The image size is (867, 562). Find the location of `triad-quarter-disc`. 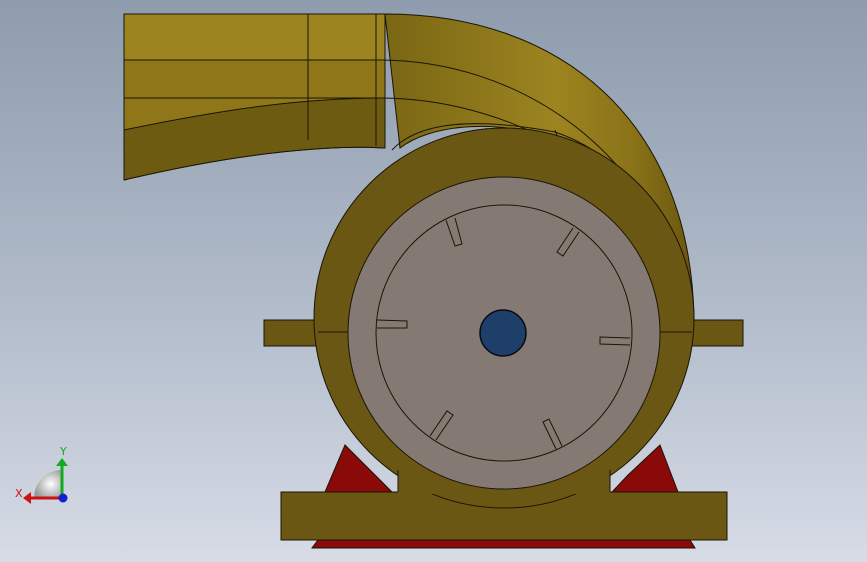

triad-quarter-disc is located at coordinates (48, 484).